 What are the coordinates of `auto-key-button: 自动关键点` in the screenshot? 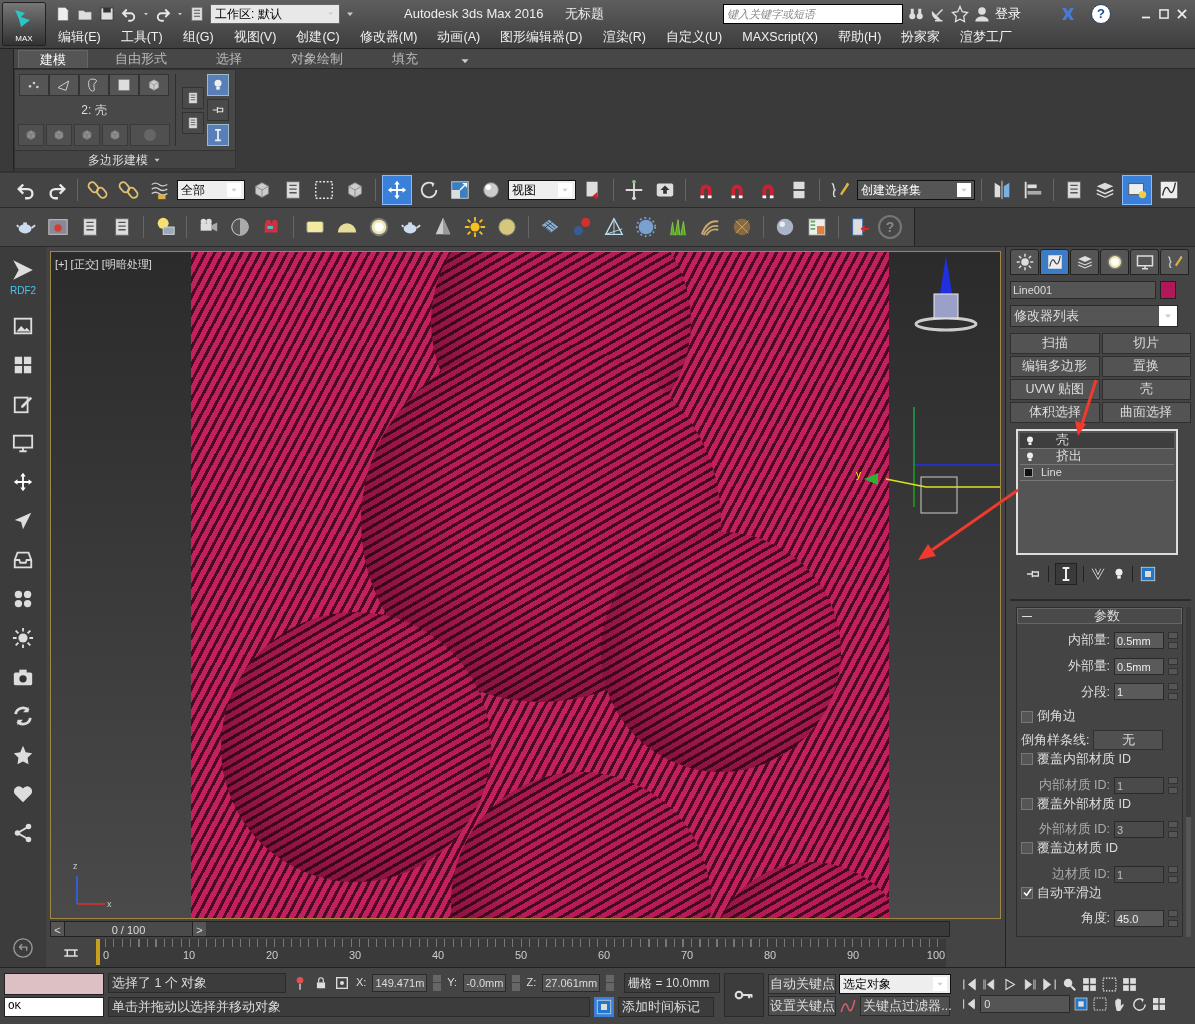 It's located at (802, 983).